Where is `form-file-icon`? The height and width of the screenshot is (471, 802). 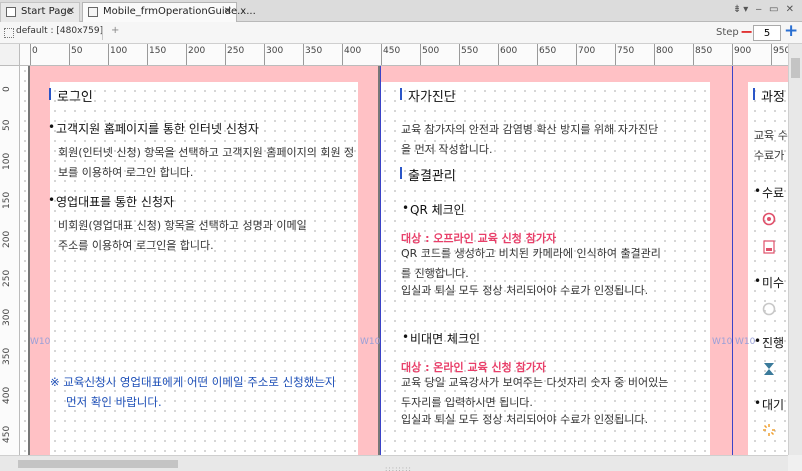
form-file-icon is located at coordinates (93, 12).